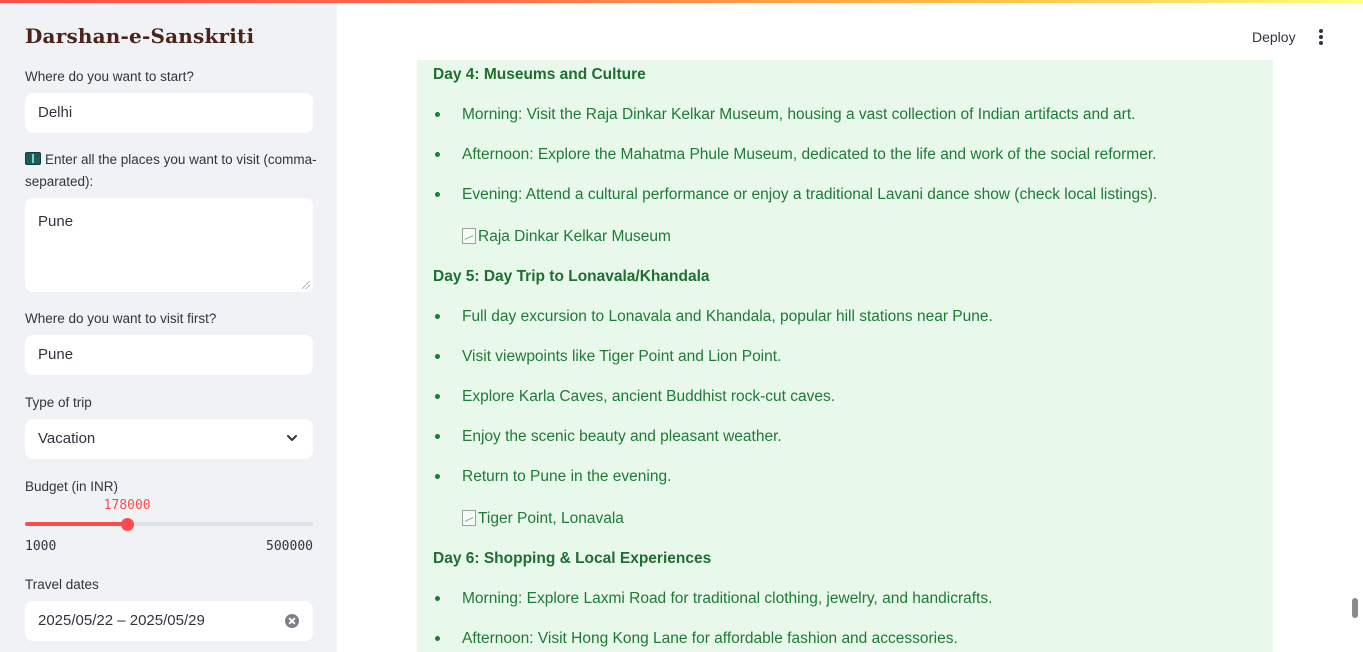  I want to click on day-4-heading: Day 4: Museums and Culture, so click(539, 74).